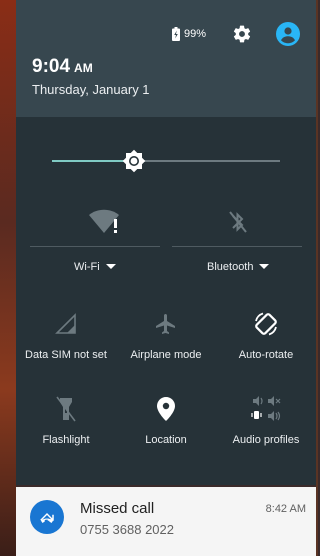 Image resolution: width=320 pixels, height=556 pixels. I want to click on wallpaper-edge-left, so click(8, 278).